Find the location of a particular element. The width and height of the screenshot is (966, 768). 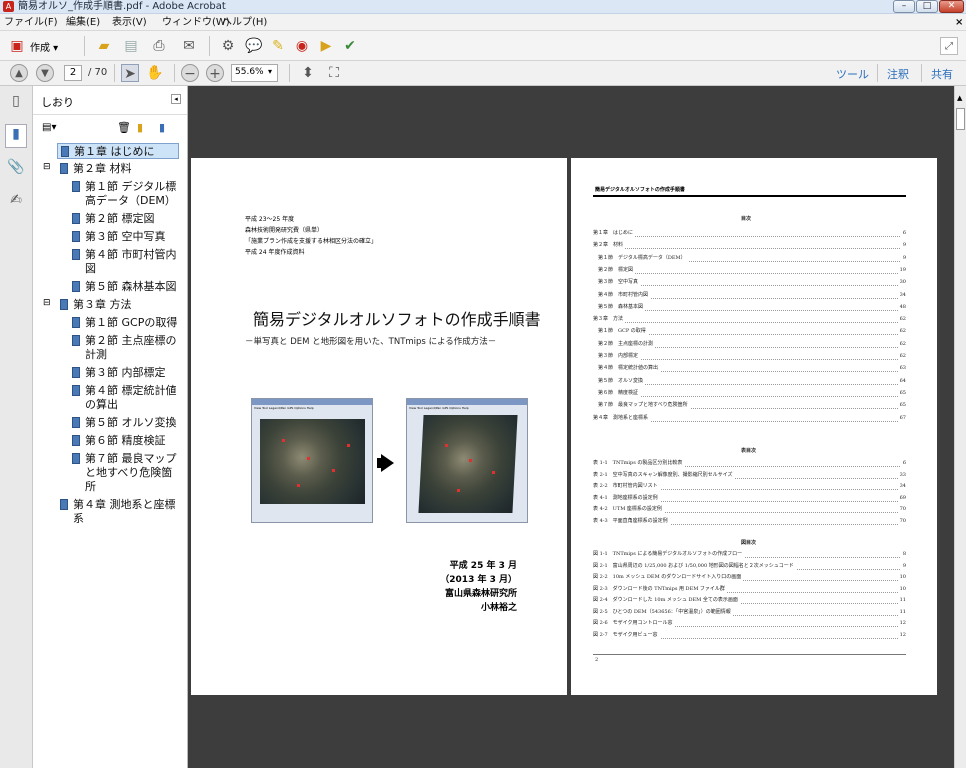

create-pdf-icon: ▣ is located at coordinates (17, 46).